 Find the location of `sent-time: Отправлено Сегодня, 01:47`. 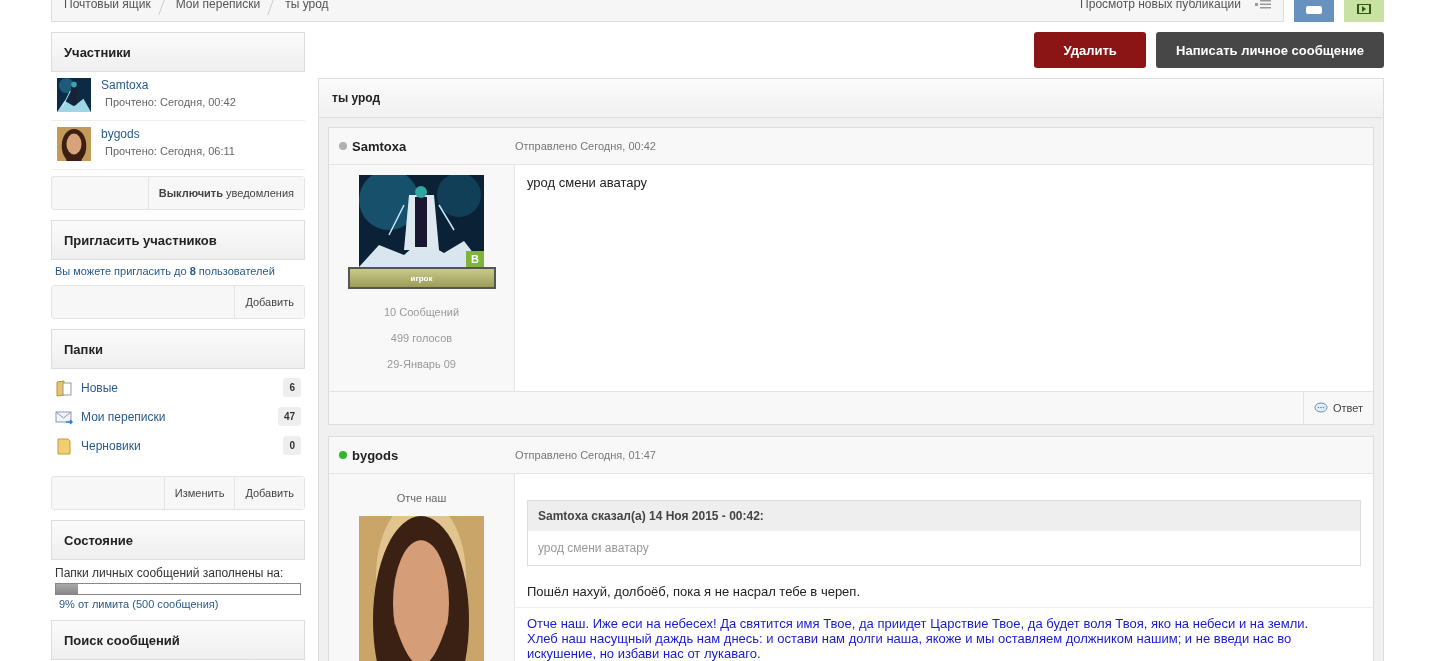

sent-time: Отправлено Сегодня, 01:47 is located at coordinates (585, 455).